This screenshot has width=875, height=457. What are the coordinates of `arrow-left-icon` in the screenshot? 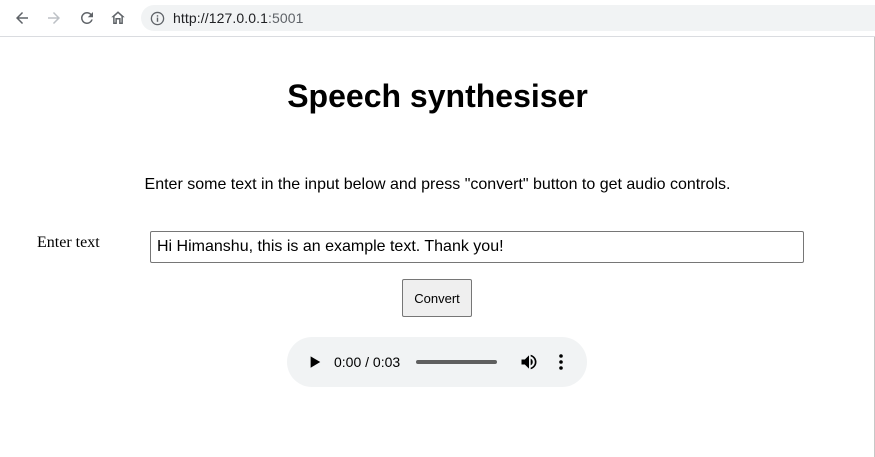 It's located at (22, 18).